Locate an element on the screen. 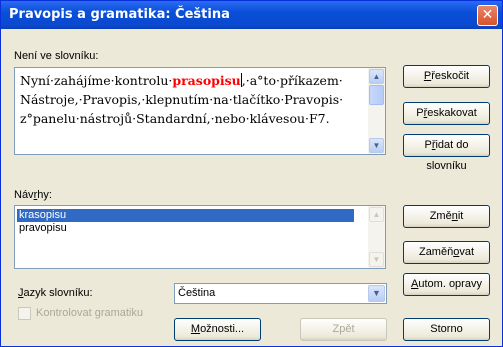 Image resolution: width=503 pixels, height=347 pixels. scroll-up-icon: ▲ is located at coordinates (376, 76).